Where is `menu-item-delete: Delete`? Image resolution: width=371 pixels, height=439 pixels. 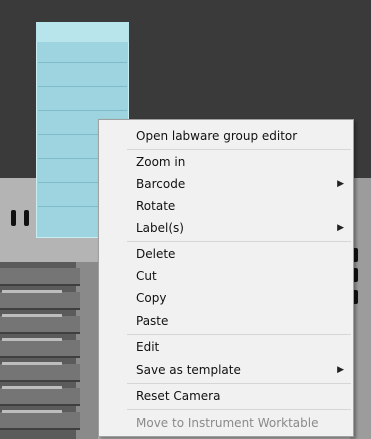 menu-item-delete: Delete is located at coordinates (226, 254).